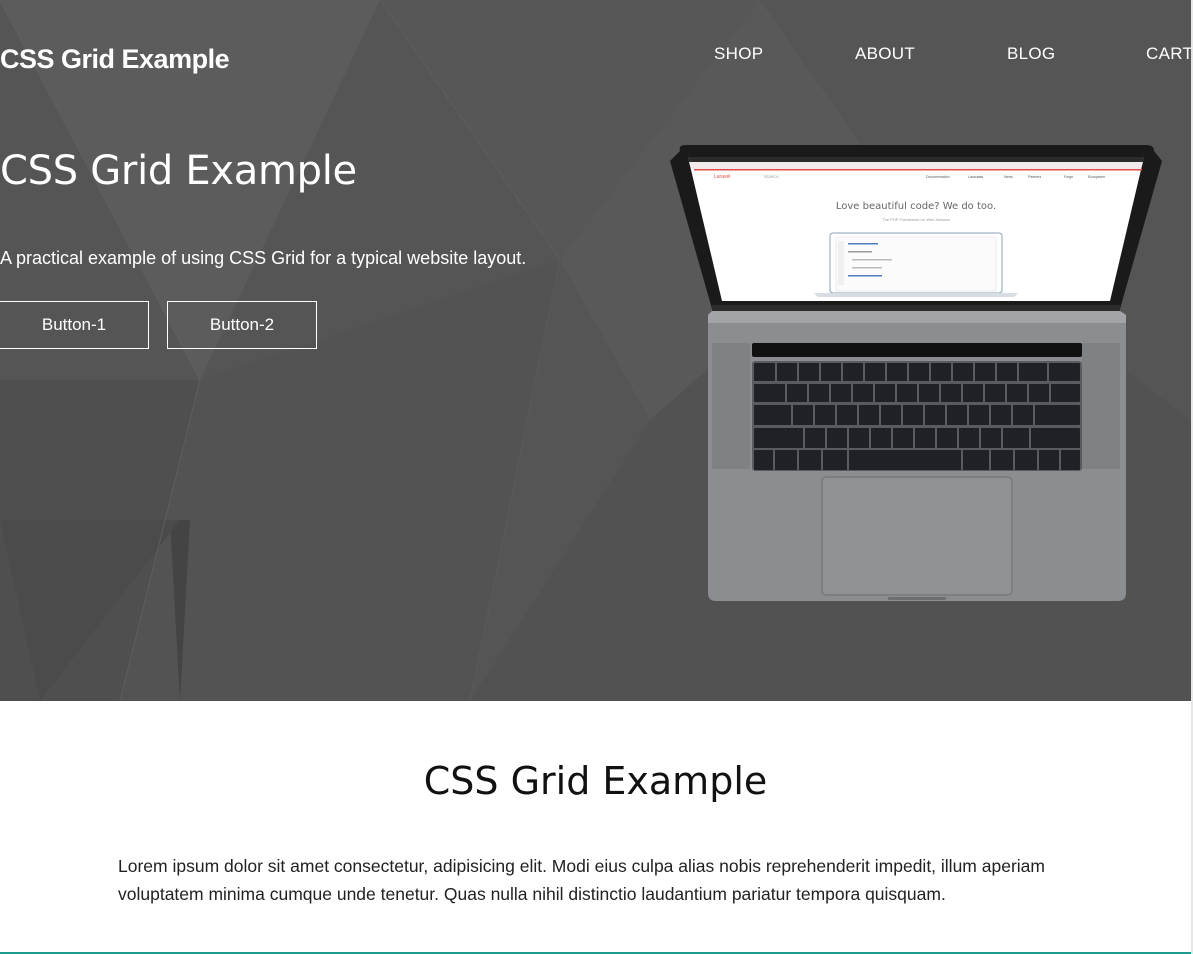  Describe the element at coordinates (1168, 54) in the screenshot. I see `nav-item-cart: CART` at that location.